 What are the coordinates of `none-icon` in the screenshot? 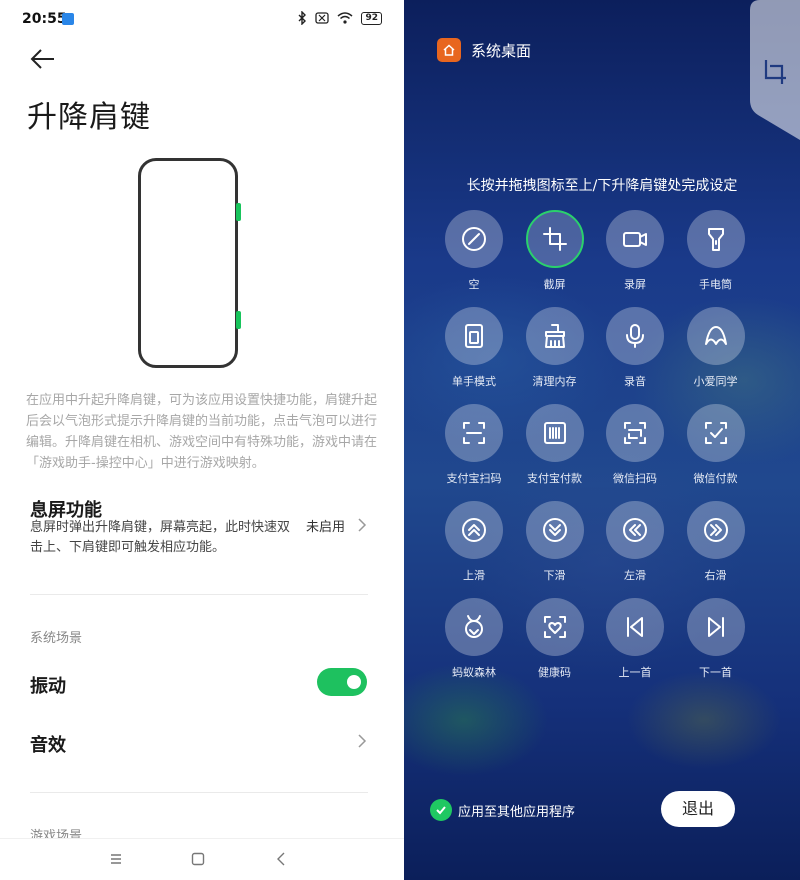 It's located at (474, 239).